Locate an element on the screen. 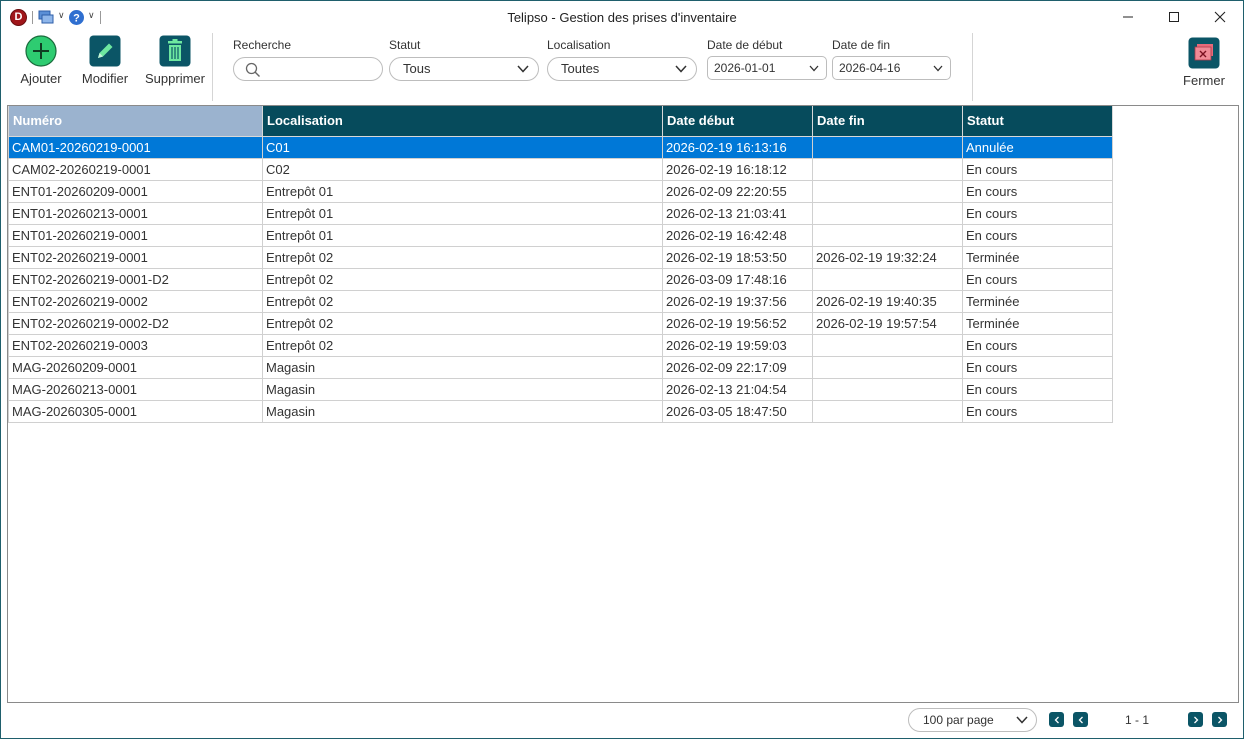  close-label: Fermer is located at coordinates (1204, 80).